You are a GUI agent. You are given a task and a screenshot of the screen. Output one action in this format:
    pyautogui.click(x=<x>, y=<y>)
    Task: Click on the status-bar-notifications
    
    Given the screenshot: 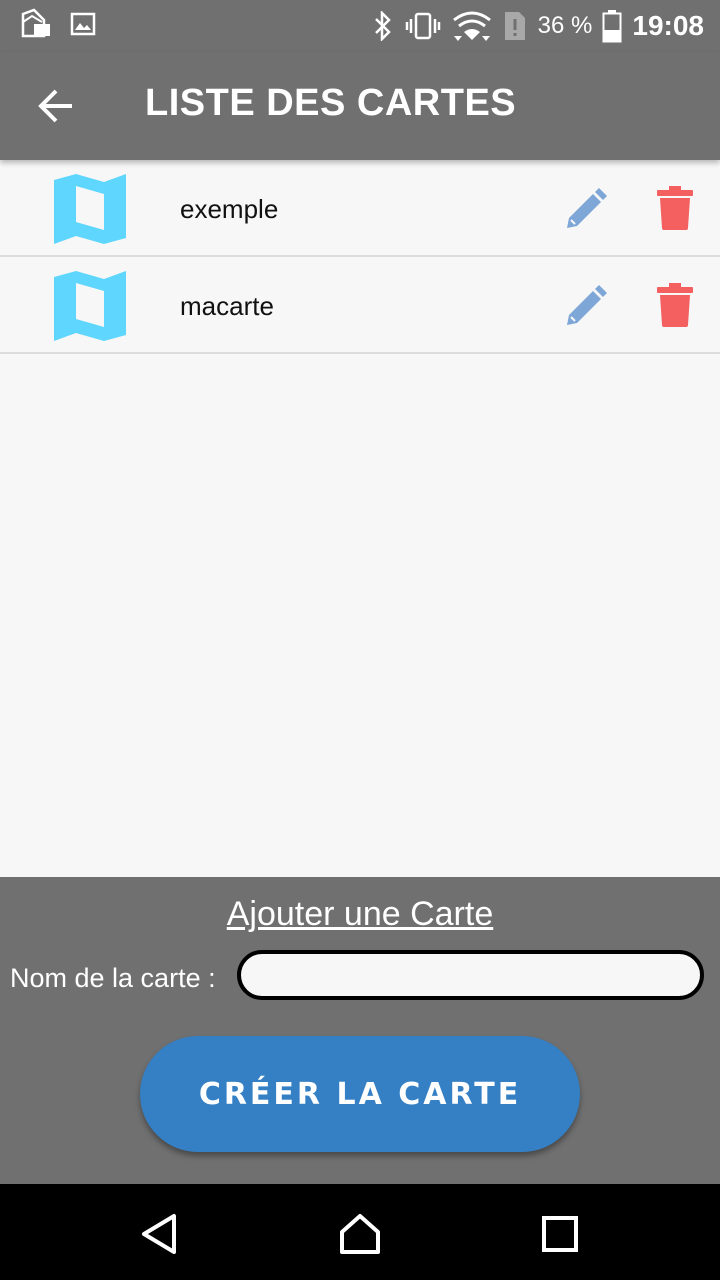 What is the action you would take?
    pyautogui.click(x=58, y=24)
    